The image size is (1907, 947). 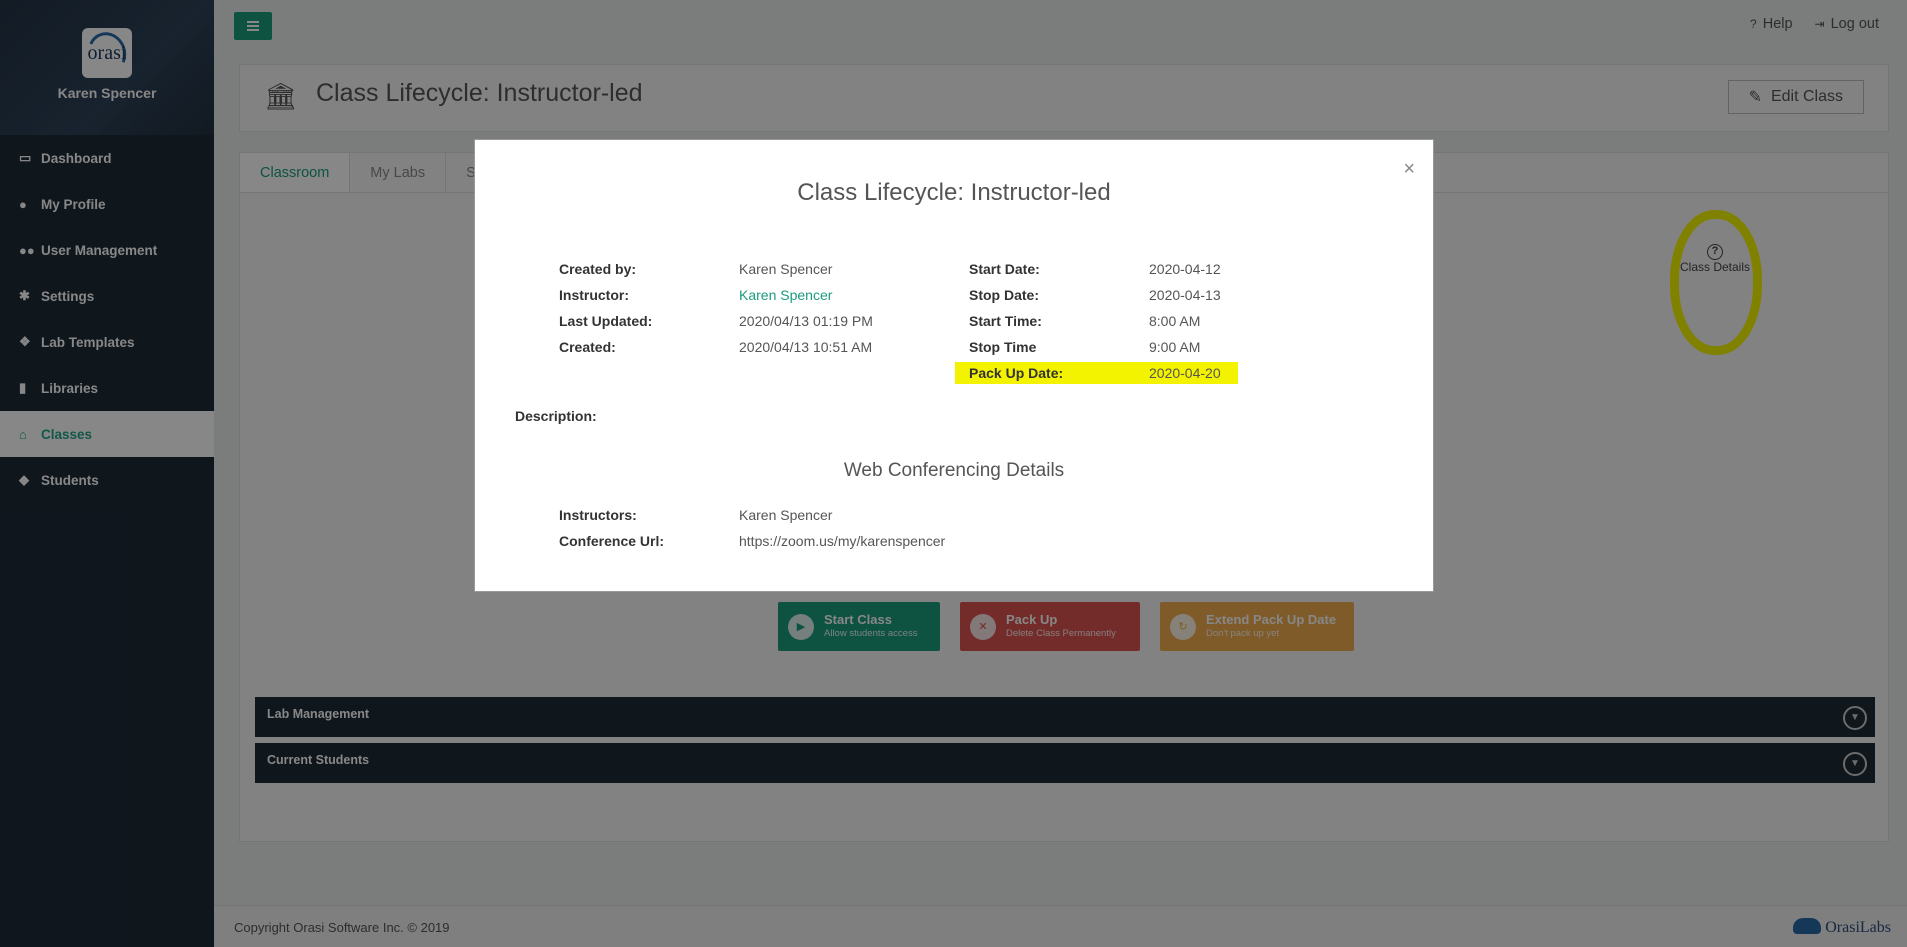 I want to click on detail-label: Created:, so click(x=587, y=347).